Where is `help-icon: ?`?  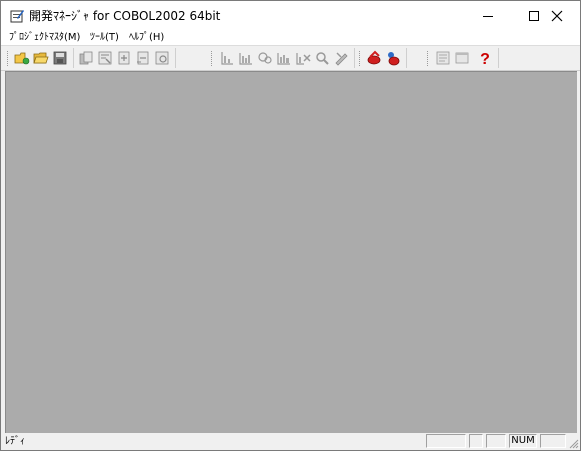
help-icon: ? is located at coordinates (485, 58).